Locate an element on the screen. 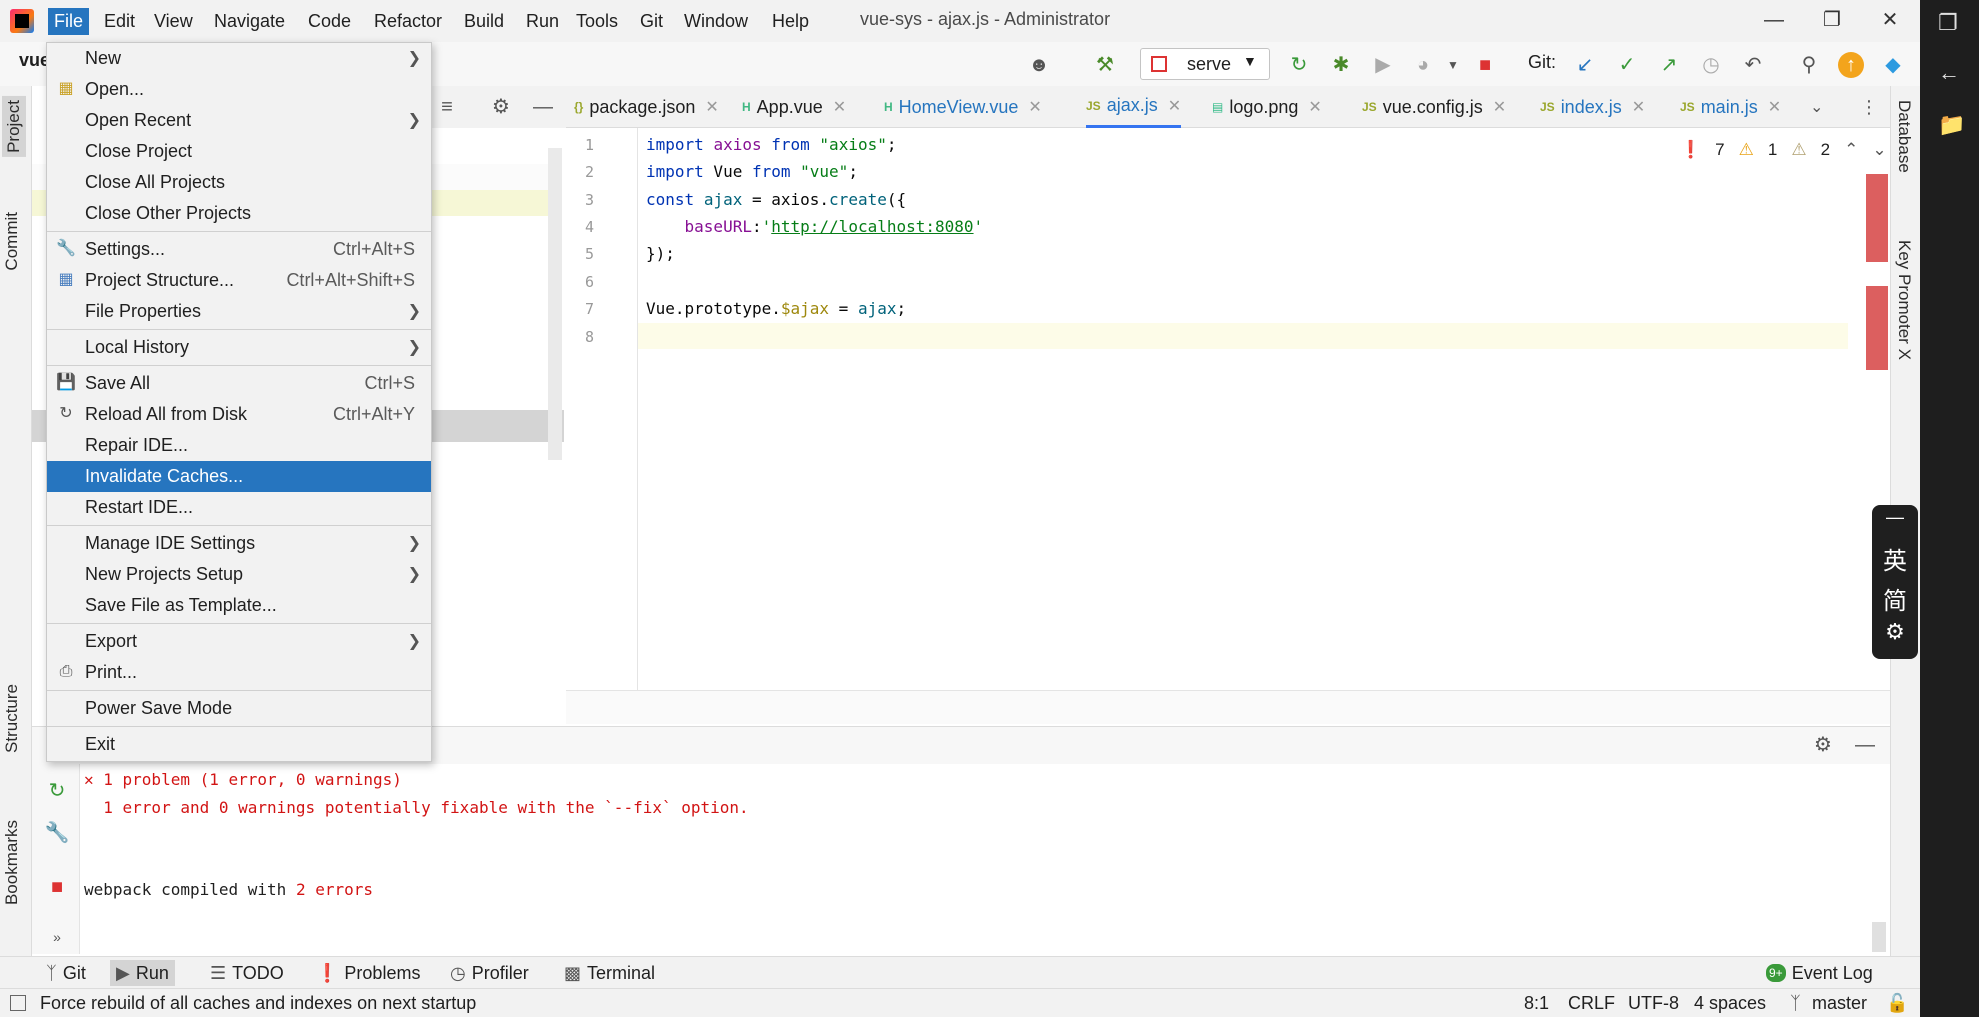 Image resolution: width=1979 pixels, height=1017 pixels. tab-app-vue: H App.vue ✕ is located at coordinates (794, 107).